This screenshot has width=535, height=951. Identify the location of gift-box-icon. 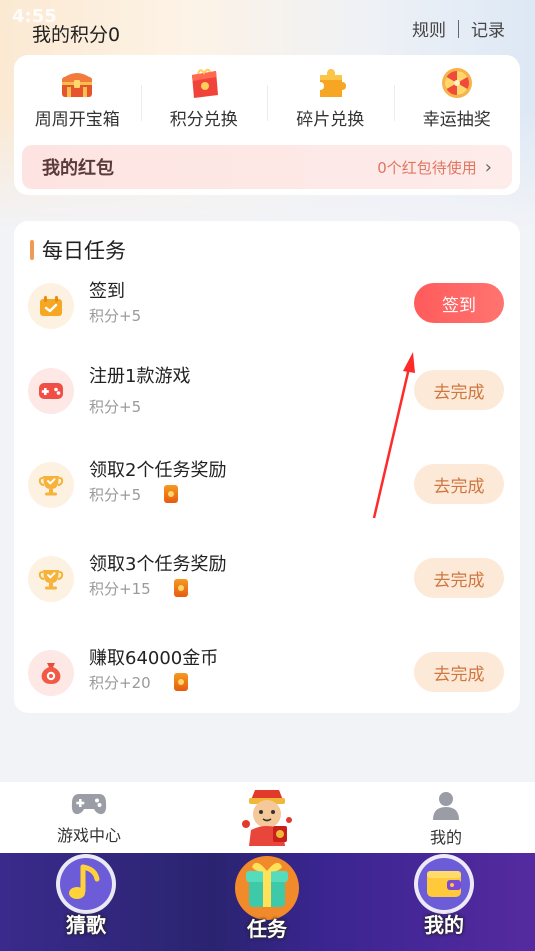
(204, 83).